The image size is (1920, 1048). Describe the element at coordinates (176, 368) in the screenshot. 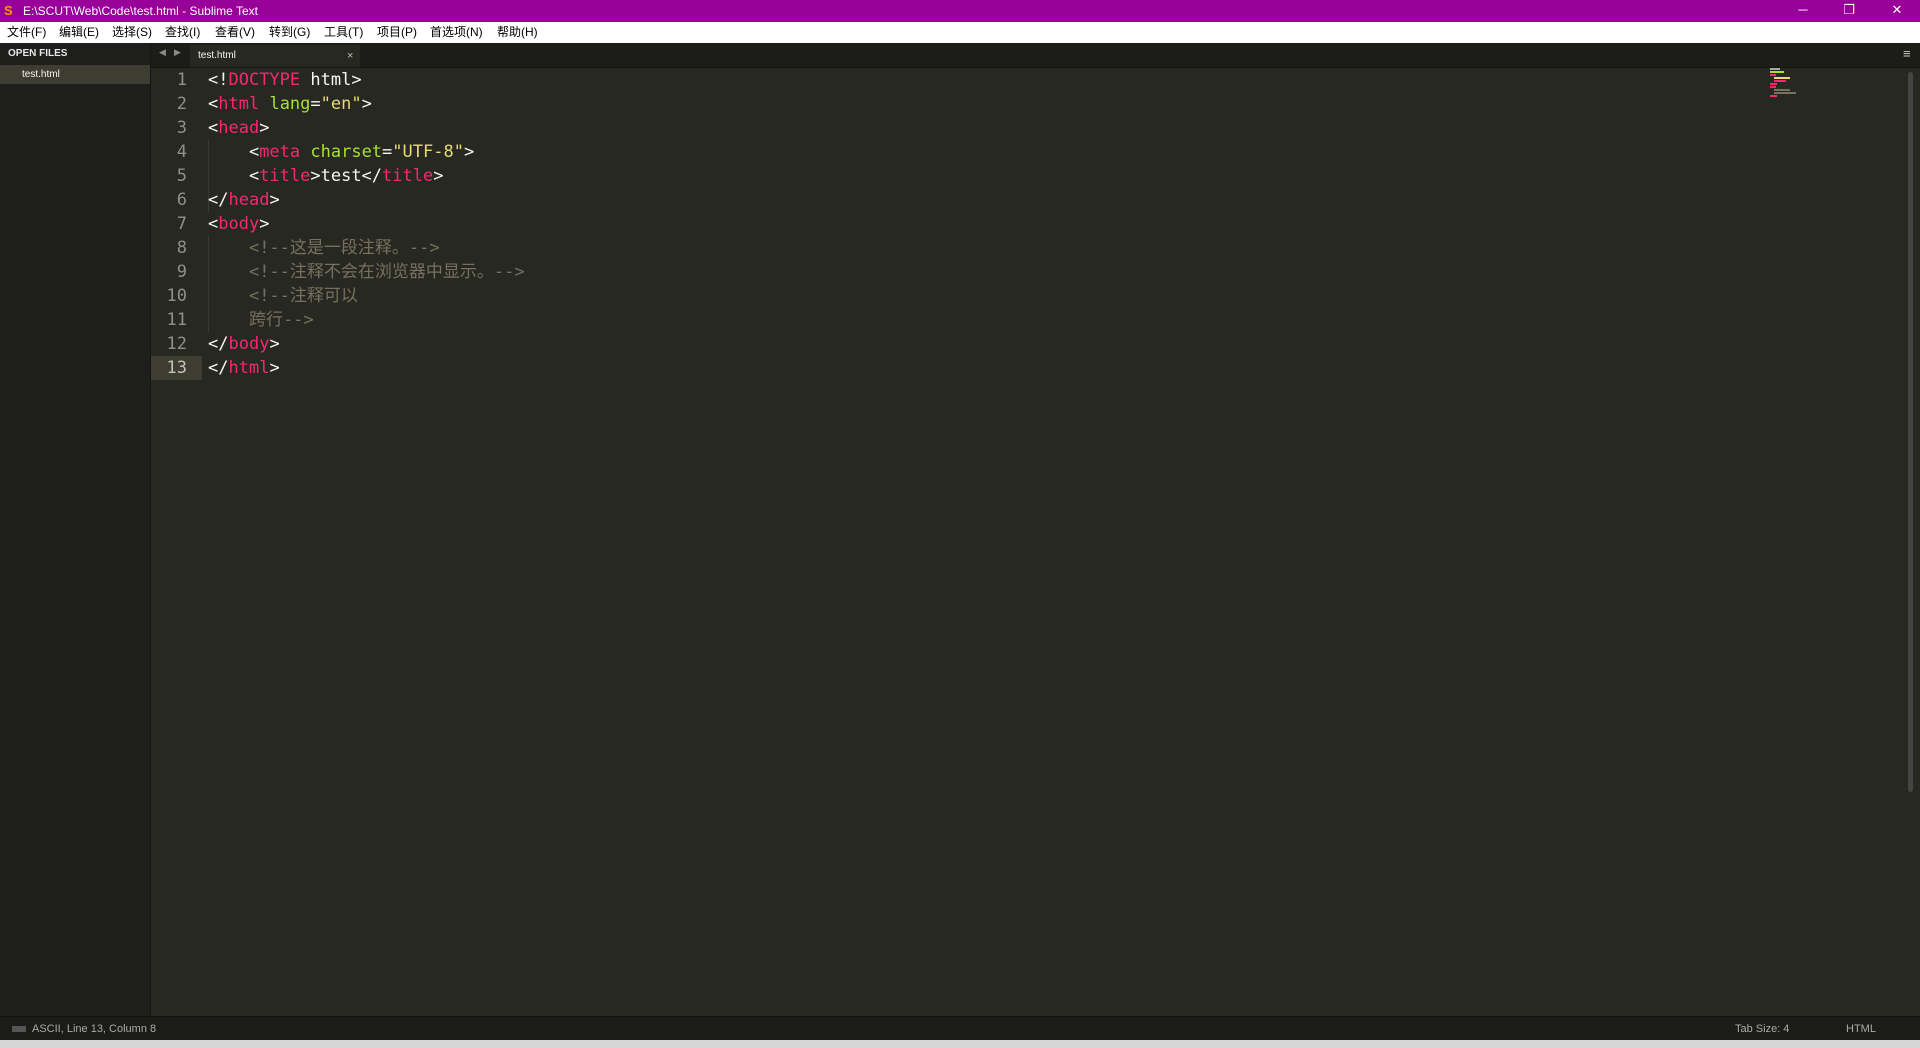

I see `line-number: 13` at that location.